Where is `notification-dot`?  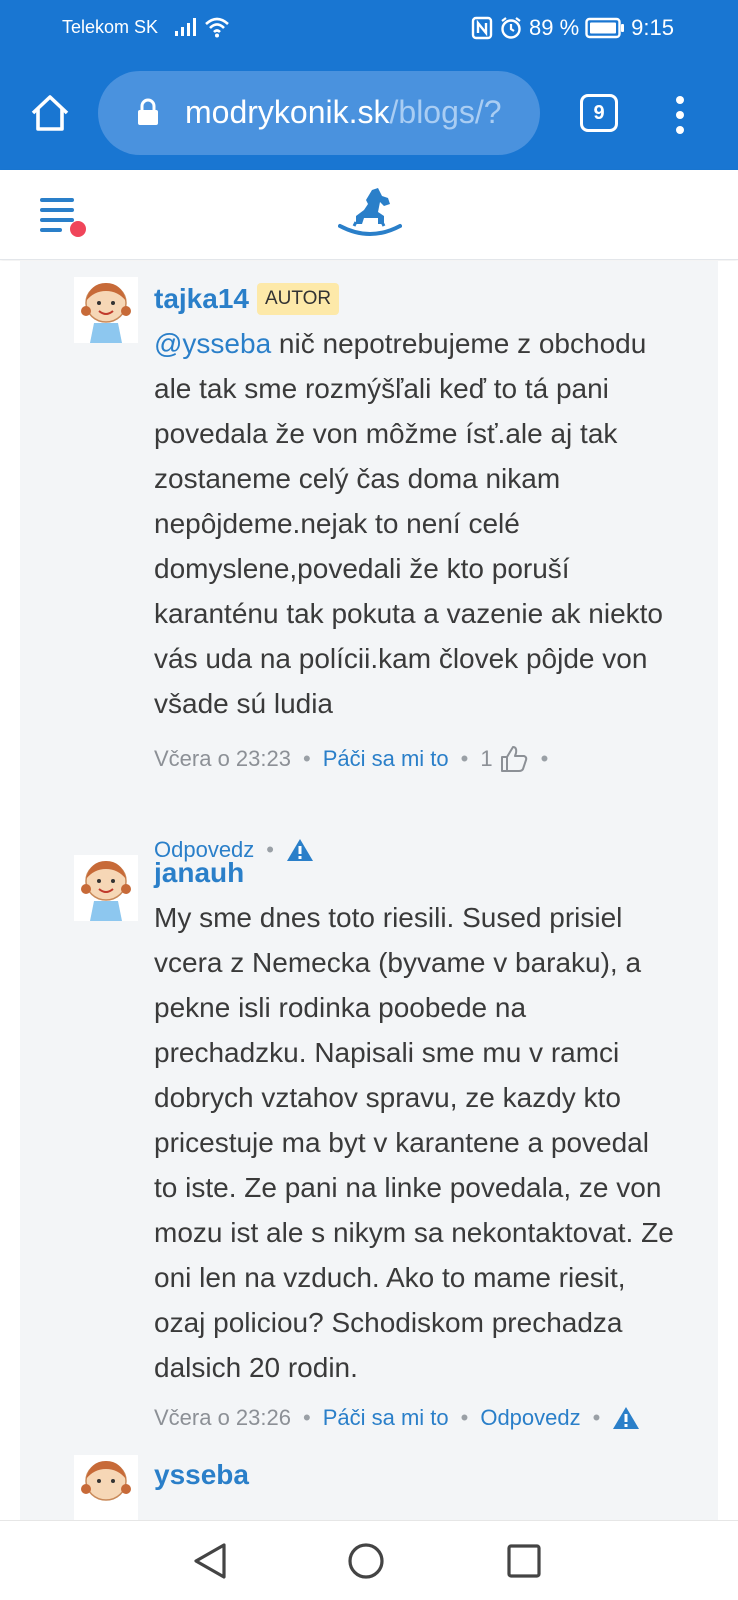
notification-dot is located at coordinates (78, 229).